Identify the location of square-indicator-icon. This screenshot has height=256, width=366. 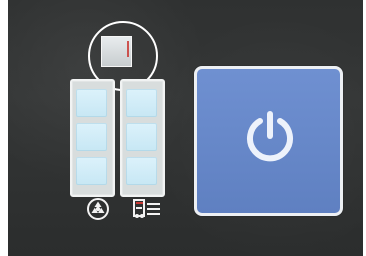
(116, 51).